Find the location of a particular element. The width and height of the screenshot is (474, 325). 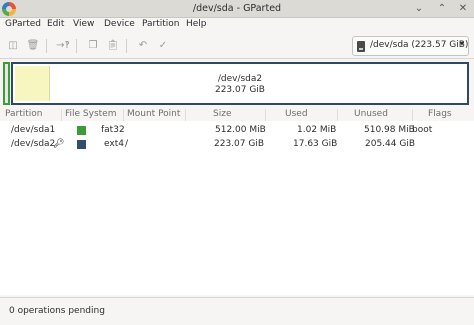

flags-cell: boot is located at coordinates (422, 130).